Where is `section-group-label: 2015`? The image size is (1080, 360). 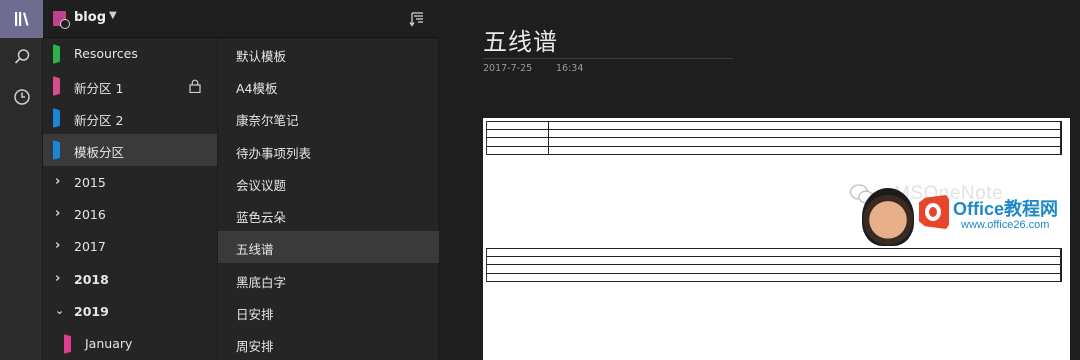
section-group-label: 2015 is located at coordinates (90, 182).